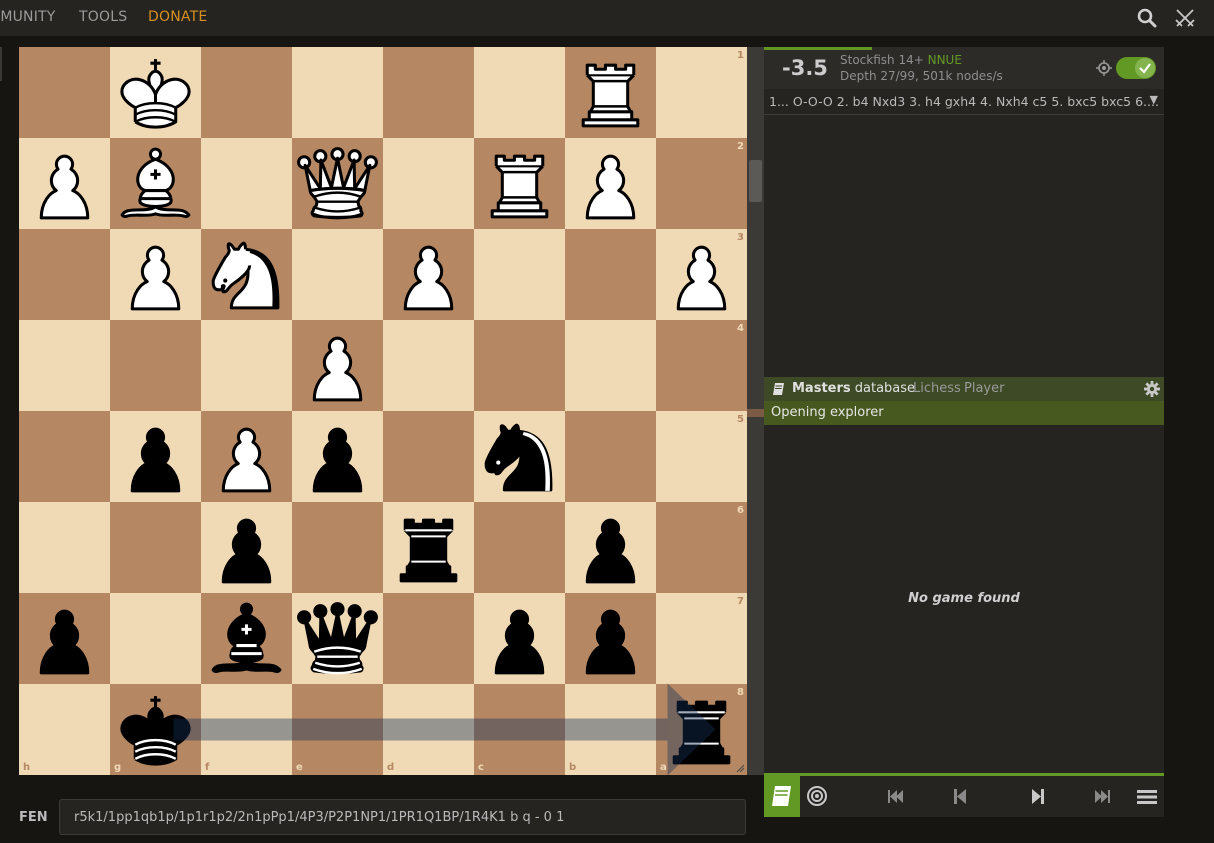 The image size is (1214, 843). I want to click on white-knight-icon, so click(246, 274).